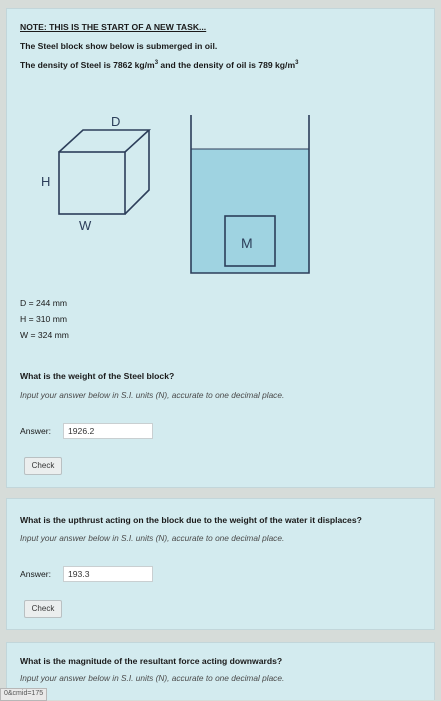  Describe the element at coordinates (227, 65) in the screenshot. I see `oil-density-text: and the density of oil is 789 kg/m` at that location.